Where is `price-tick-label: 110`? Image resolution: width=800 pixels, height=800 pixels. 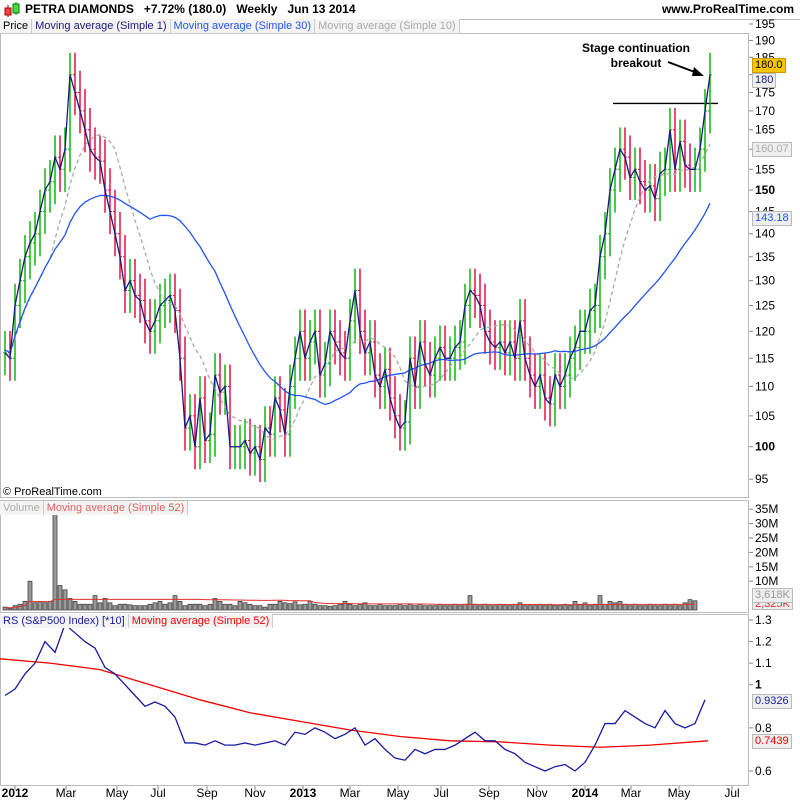 price-tick-label: 110 is located at coordinates (764, 386).